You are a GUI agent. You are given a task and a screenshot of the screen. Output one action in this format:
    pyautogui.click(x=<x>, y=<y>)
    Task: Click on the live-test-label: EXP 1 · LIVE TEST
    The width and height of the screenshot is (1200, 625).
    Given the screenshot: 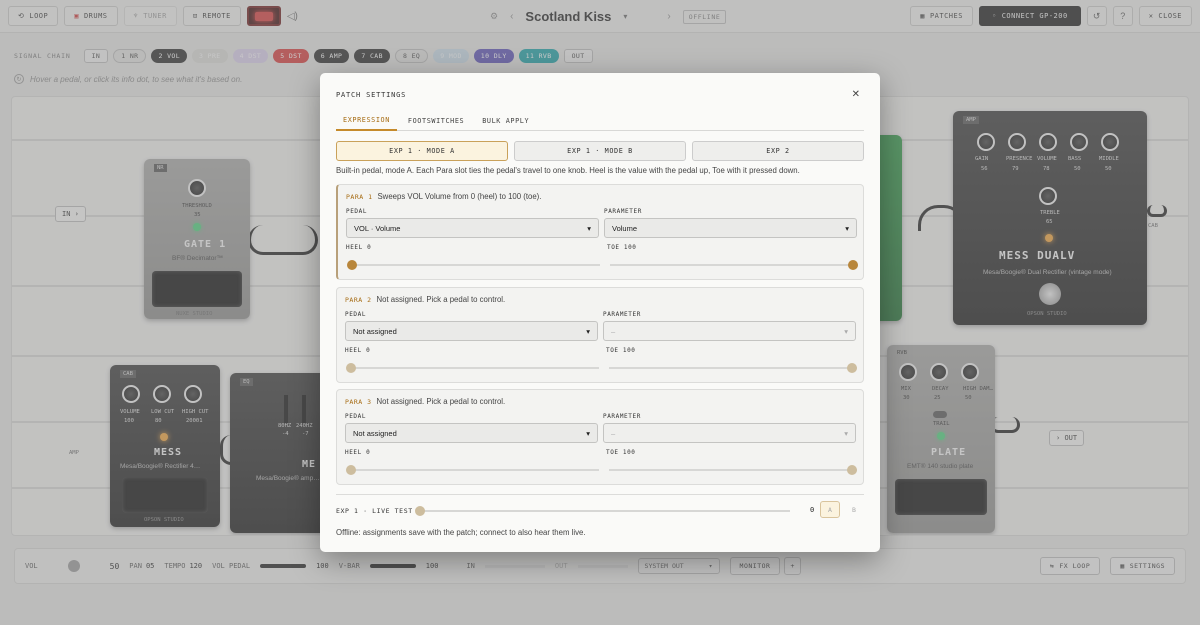 What is the action you would take?
    pyautogui.click(x=374, y=511)
    